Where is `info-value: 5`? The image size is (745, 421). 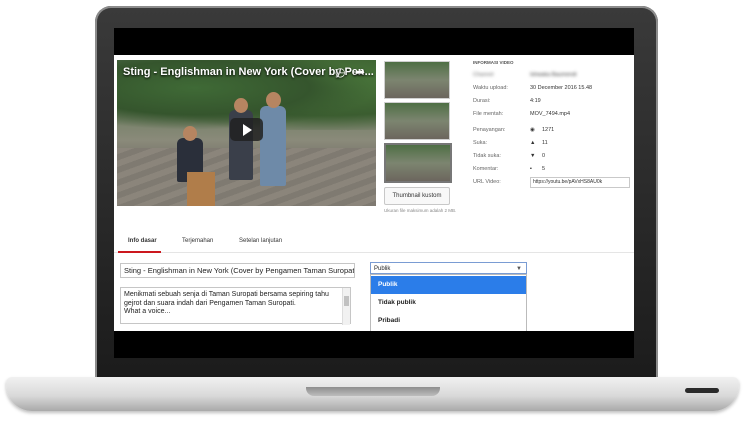
info-value: 5 is located at coordinates (544, 169).